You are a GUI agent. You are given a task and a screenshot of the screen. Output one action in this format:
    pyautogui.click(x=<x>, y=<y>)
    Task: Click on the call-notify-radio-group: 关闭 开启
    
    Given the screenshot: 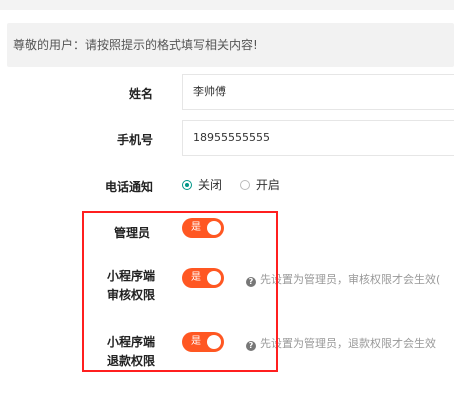 What is the action you would take?
    pyautogui.click(x=238, y=184)
    